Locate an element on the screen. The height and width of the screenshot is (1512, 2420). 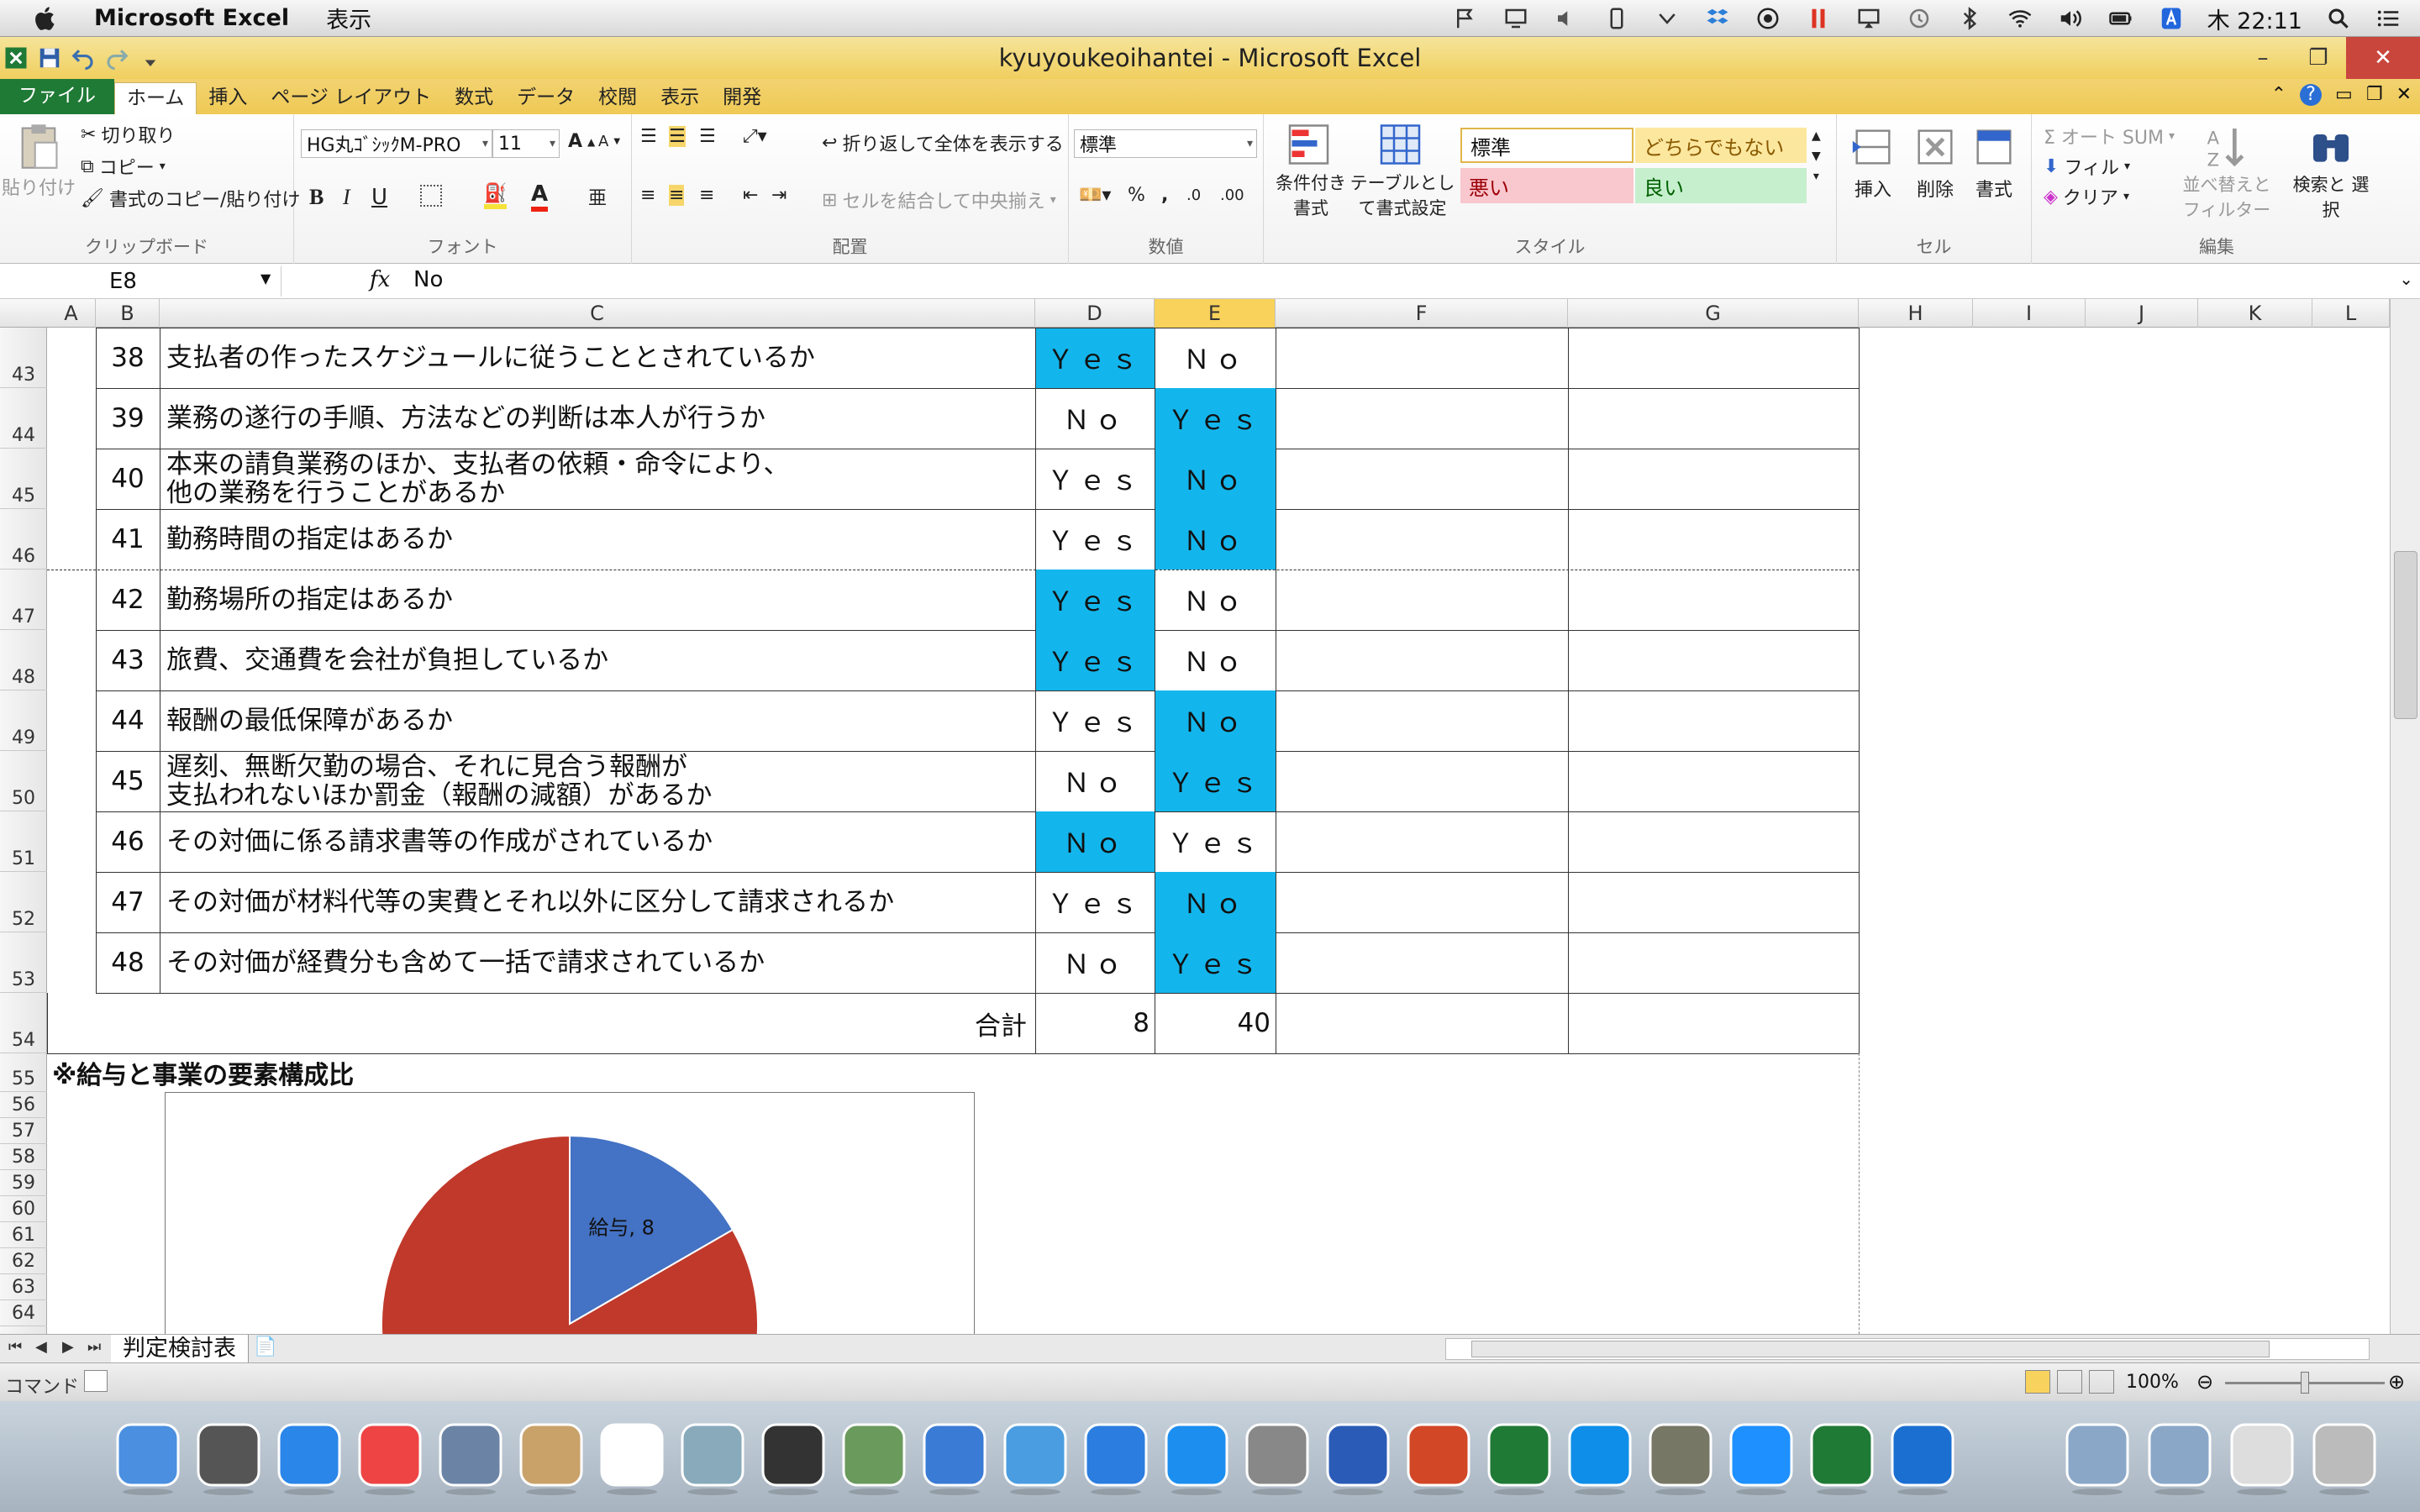
currency-button: 💴▾ is located at coordinates (1095, 195).